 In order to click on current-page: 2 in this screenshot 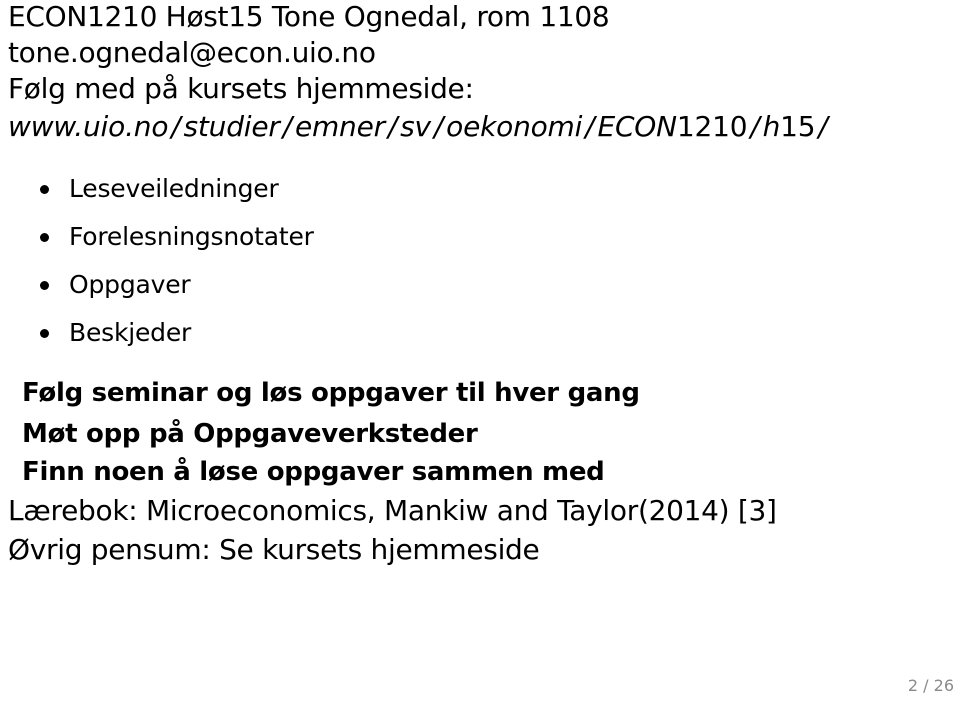, I will do `click(913, 685)`.